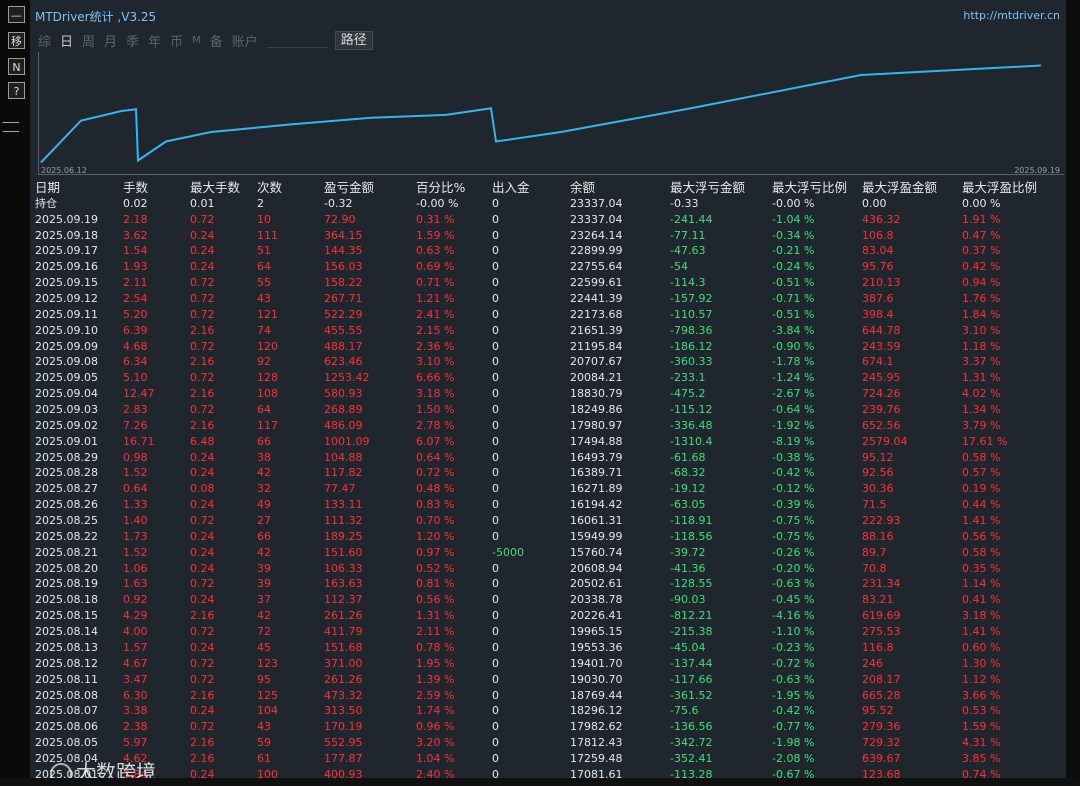 The image size is (1080, 786). What do you see at coordinates (691, 632) in the screenshot?
I see `table-cell: -215.38` at bounding box center [691, 632].